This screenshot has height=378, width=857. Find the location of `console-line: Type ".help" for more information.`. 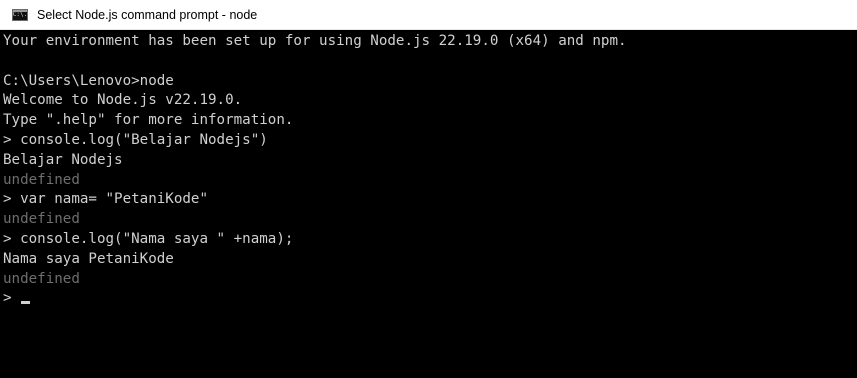

console-line: Type ".help" for more information. is located at coordinates (148, 120).